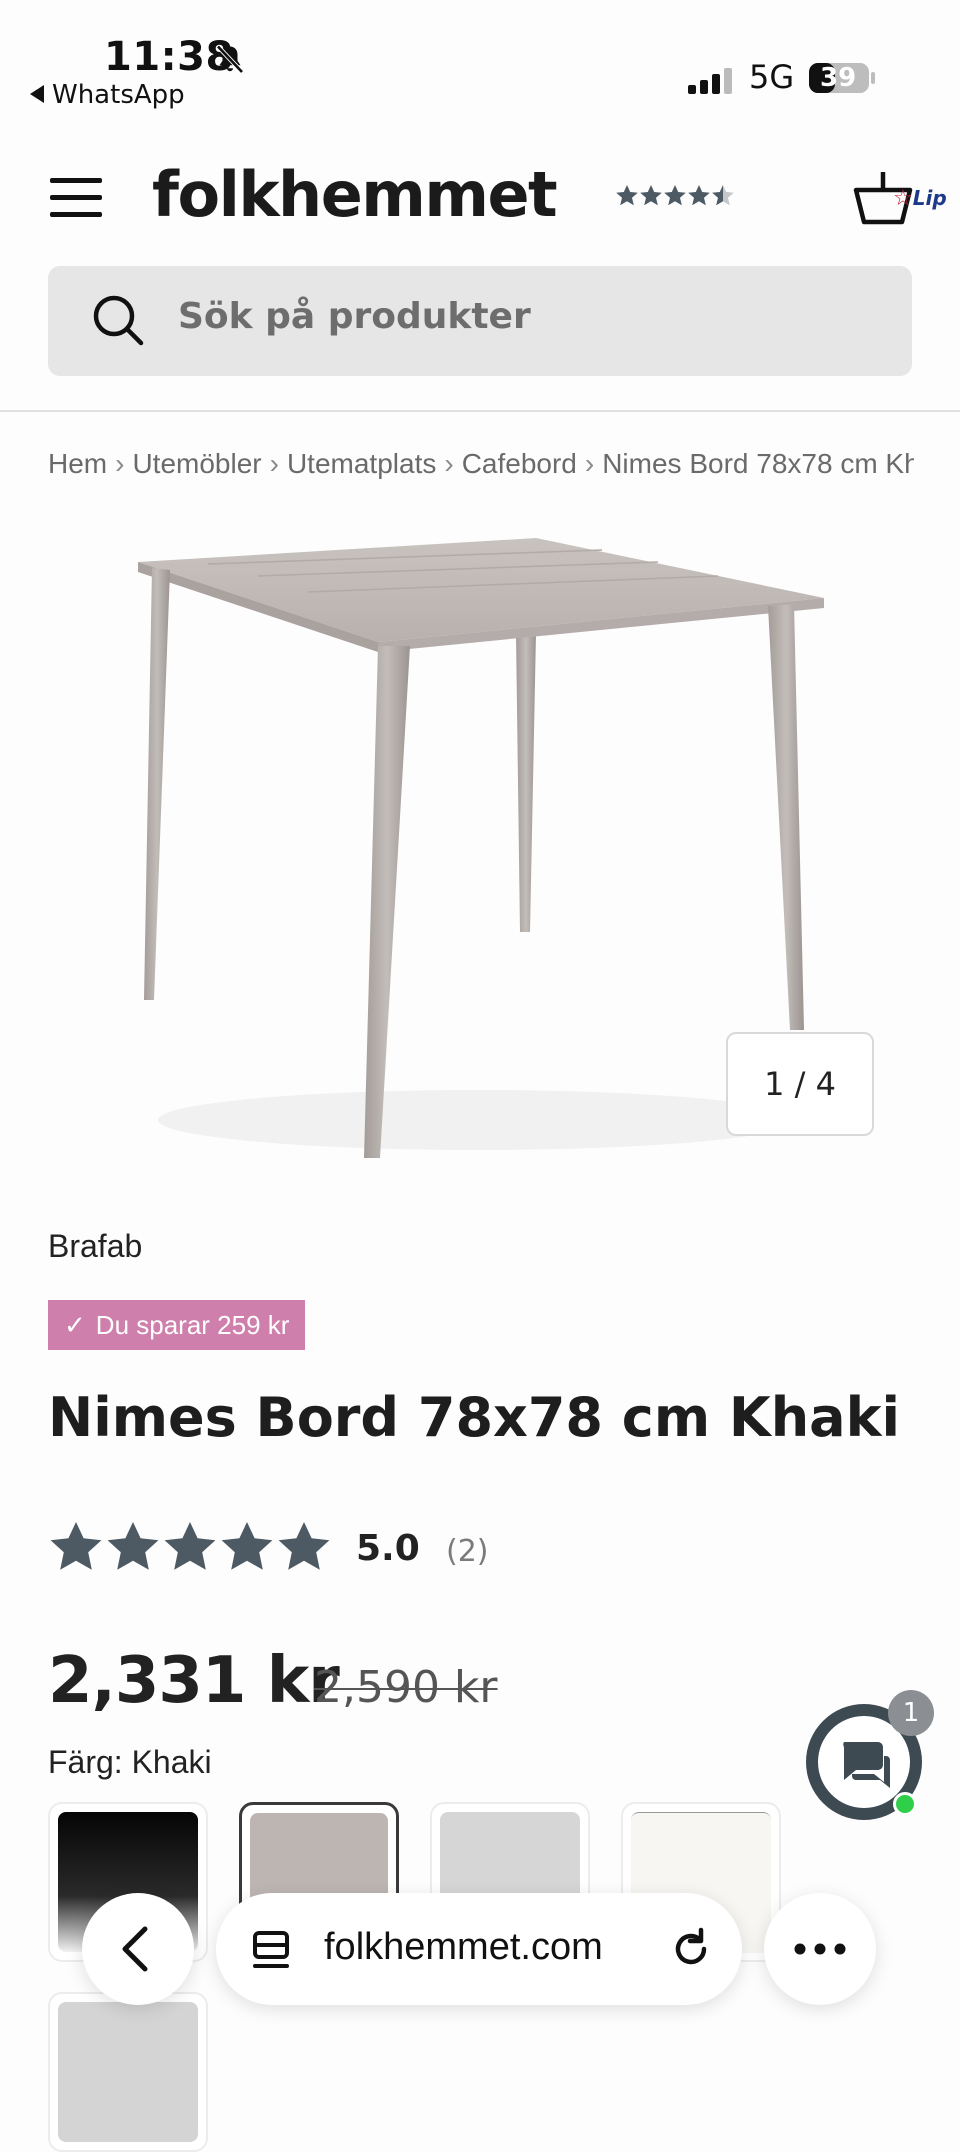 Image resolution: width=960 pixels, height=2152 pixels. Describe the element at coordinates (37, 93) in the screenshot. I see `back-triangle-icon` at that location.